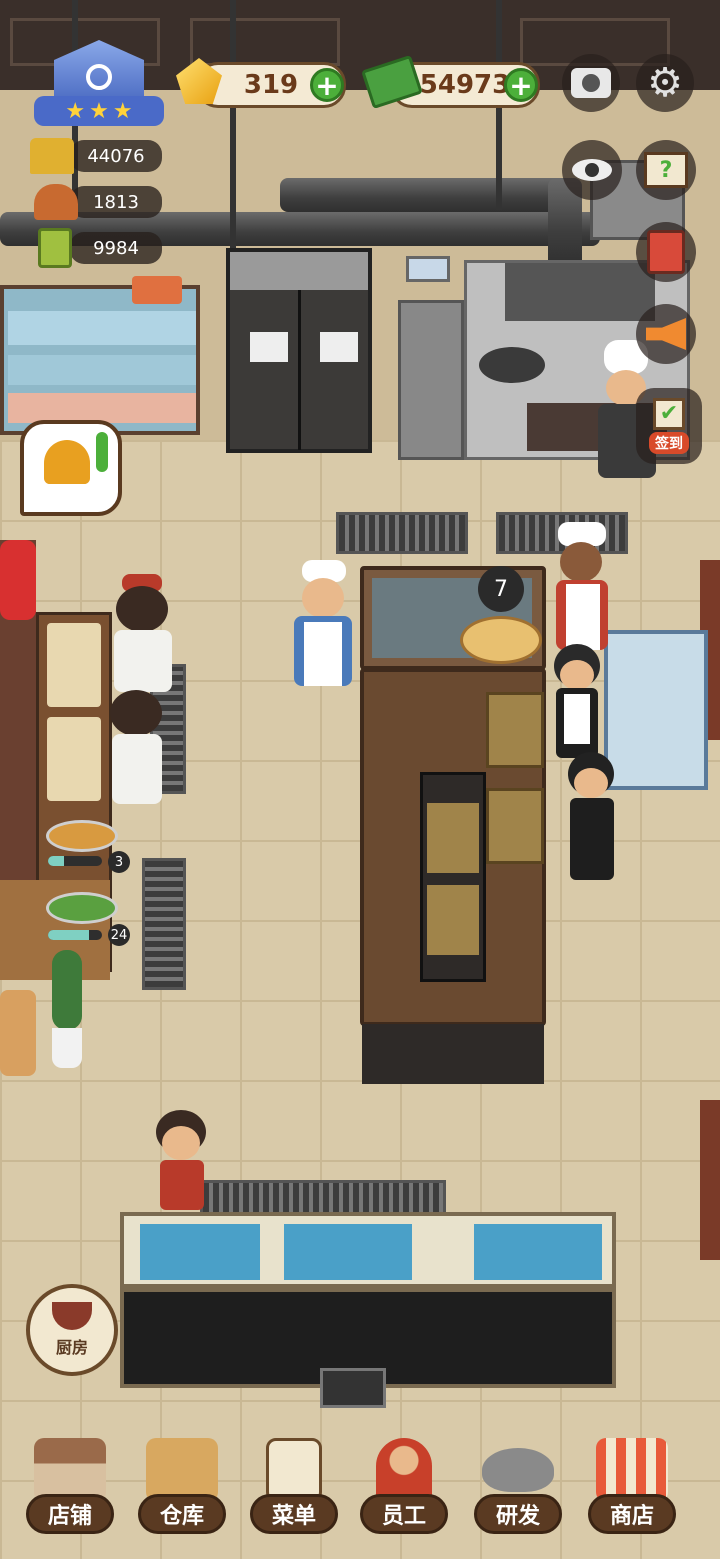 This screenshot has height=1559, width=720. What do you see at coordinates (56, 861) in the screenshot?
I see `prep-progress-fill` at bounding box center [56, 861].